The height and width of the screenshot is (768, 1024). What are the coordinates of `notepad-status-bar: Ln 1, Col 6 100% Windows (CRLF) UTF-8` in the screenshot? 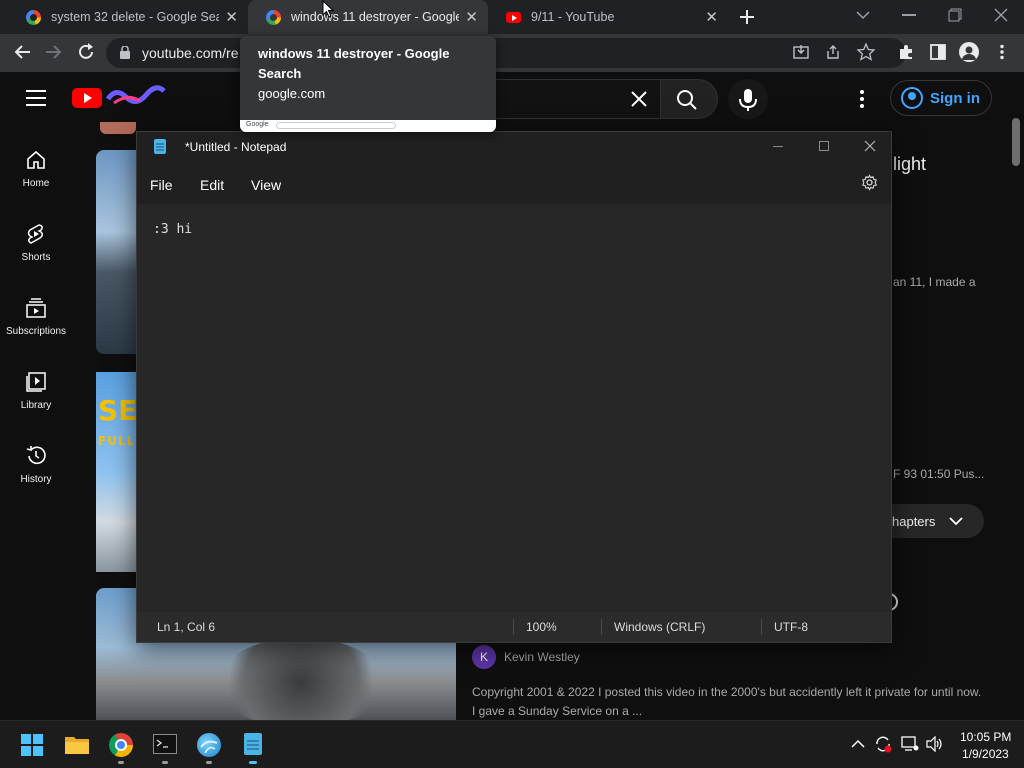 It's located at (514, 627).